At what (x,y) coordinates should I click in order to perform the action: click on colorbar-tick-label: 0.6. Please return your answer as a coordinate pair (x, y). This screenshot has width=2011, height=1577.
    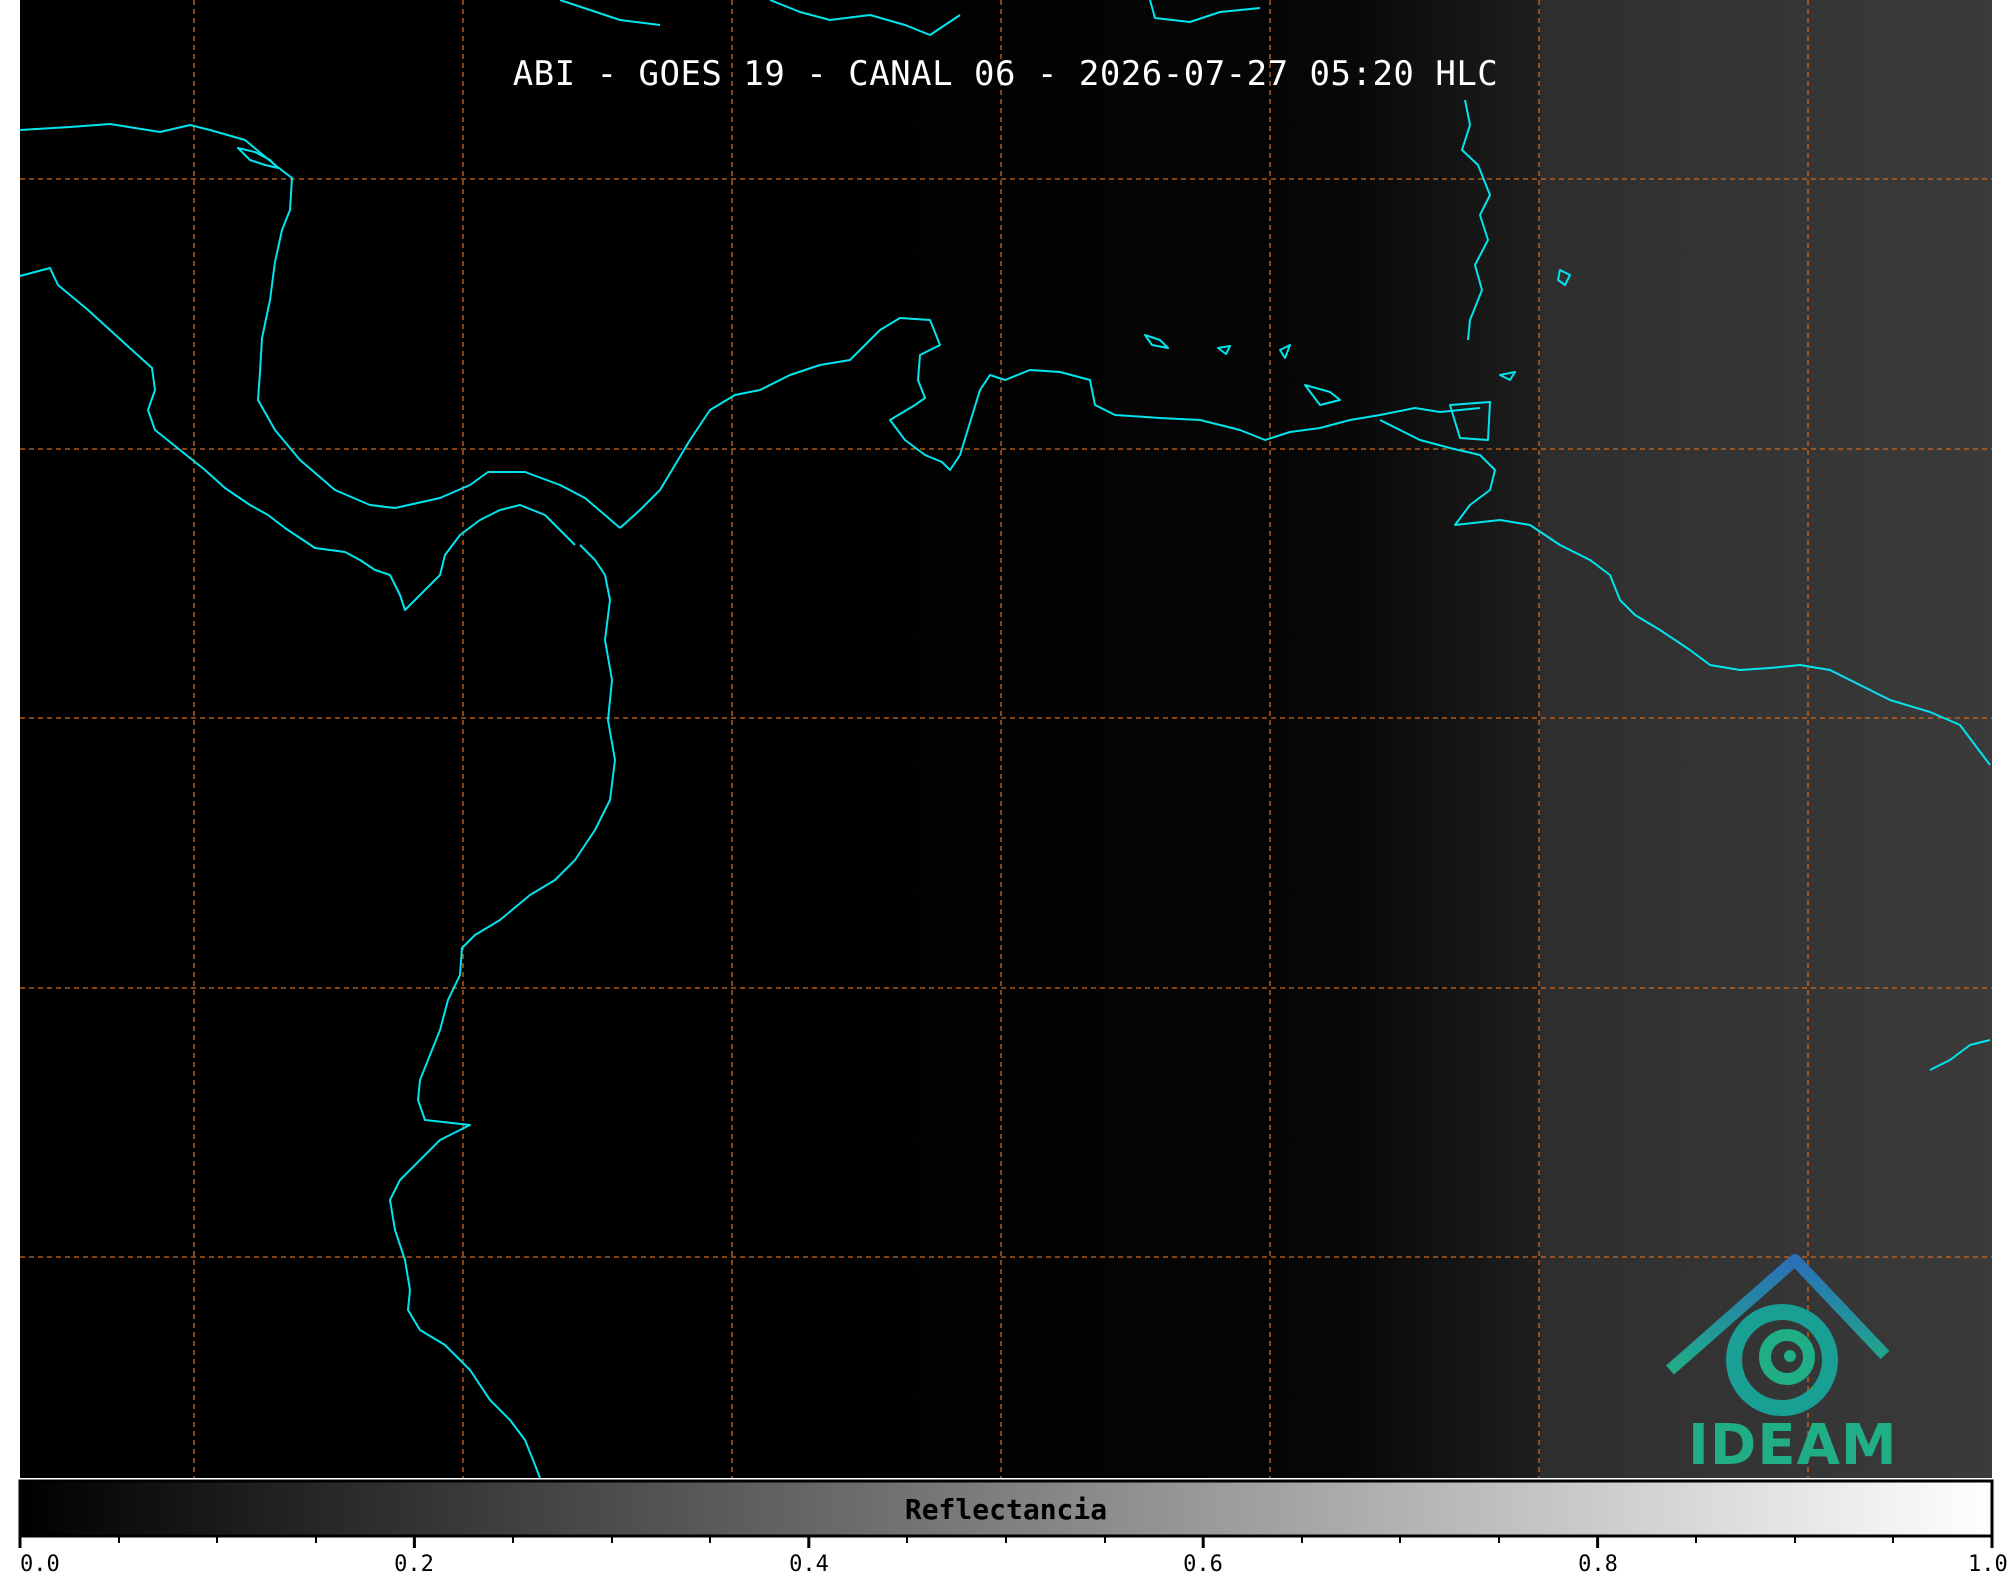
    Looking at the image, I should click on (1203, 1564).